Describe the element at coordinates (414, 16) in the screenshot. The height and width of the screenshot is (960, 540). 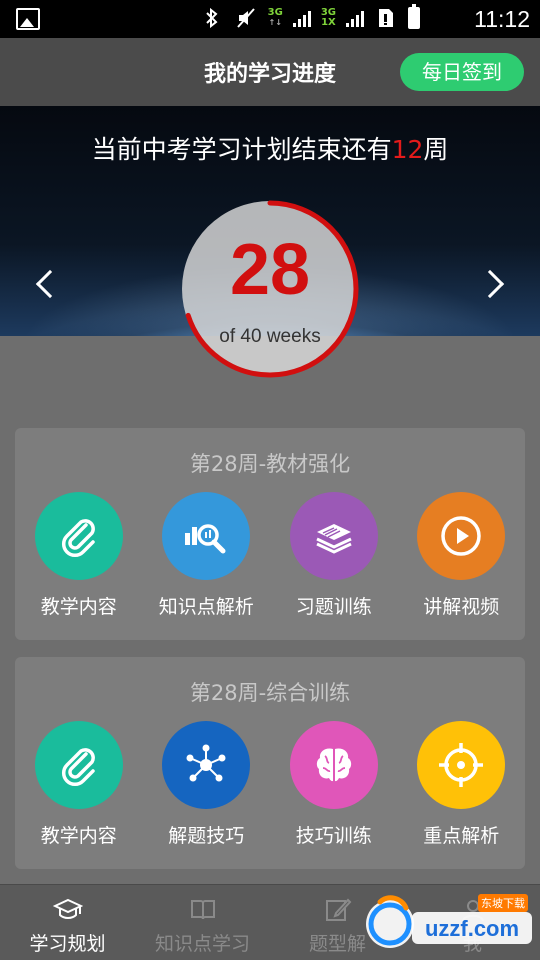
I see `battery-icon` at that location.